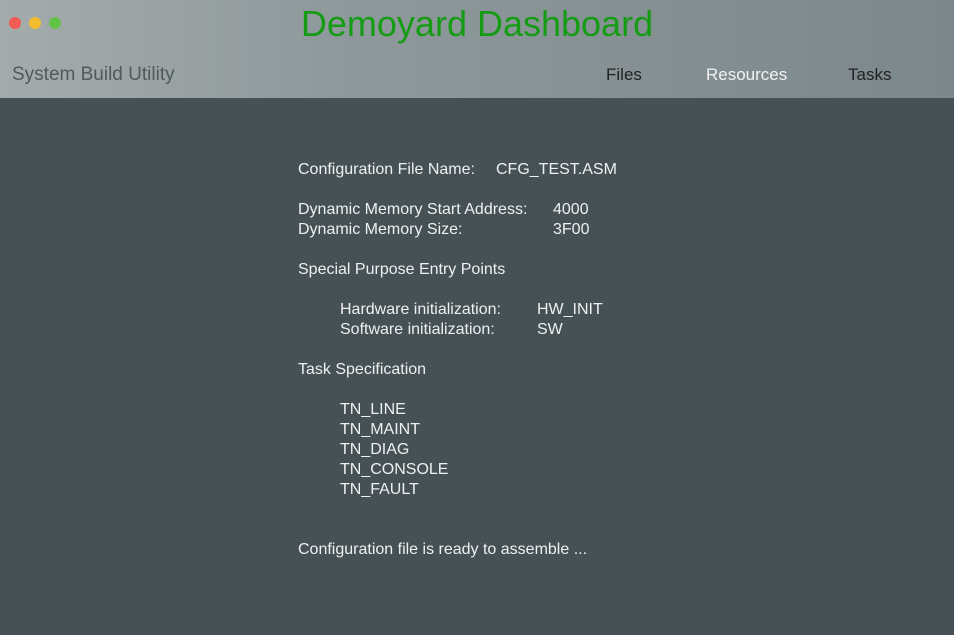 The image size is (954, 635). What do you see at coordinates (746, 75) in the screenshot?
I see `nav-resources: Resources` at bounding box center [746, 75].